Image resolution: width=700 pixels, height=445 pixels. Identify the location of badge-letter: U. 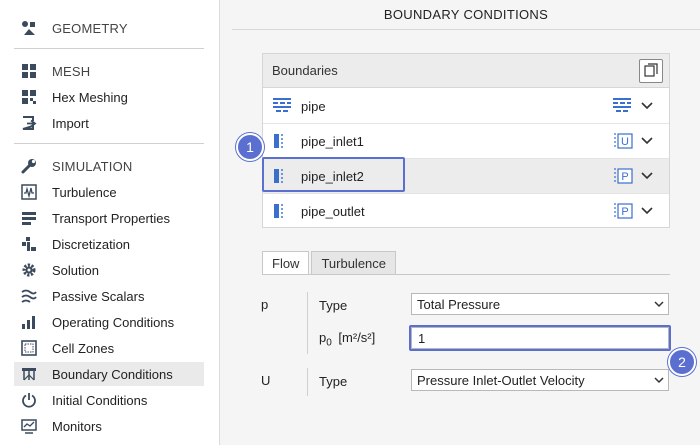
(625, 142).